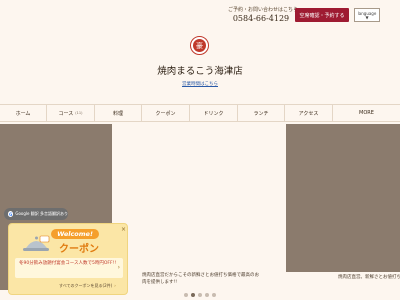 Image resolution: width=400 pixels, height=300 pixels. I want to click on hours-link: 営業時間はこちら, so click(200, 84).